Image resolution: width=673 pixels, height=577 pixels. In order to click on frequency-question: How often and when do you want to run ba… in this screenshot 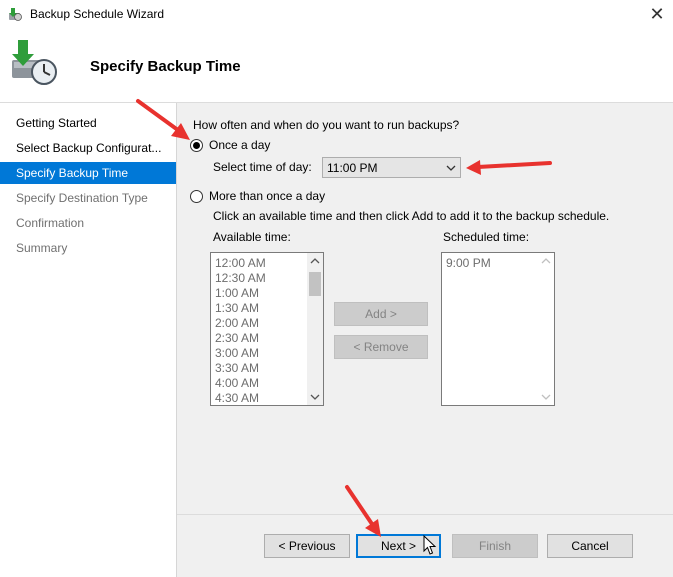, I will do `click(326, 125)`.